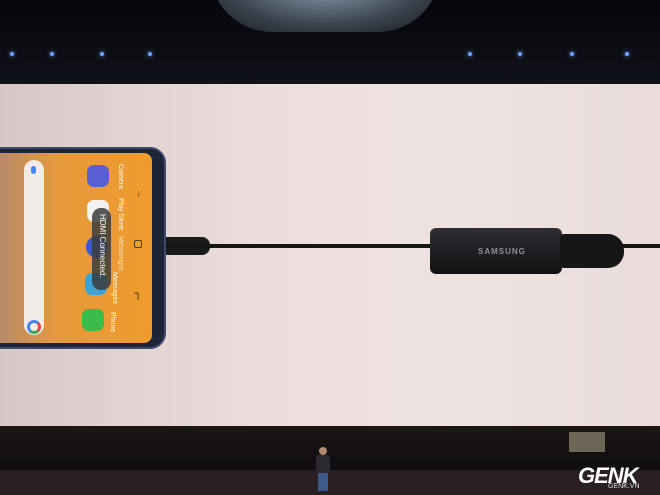 This screenshot has width=660, height=495. What do you see at coordinates (76, 248) in the screenshot?
I see `phone-screen` at bounding box center [76, 248].